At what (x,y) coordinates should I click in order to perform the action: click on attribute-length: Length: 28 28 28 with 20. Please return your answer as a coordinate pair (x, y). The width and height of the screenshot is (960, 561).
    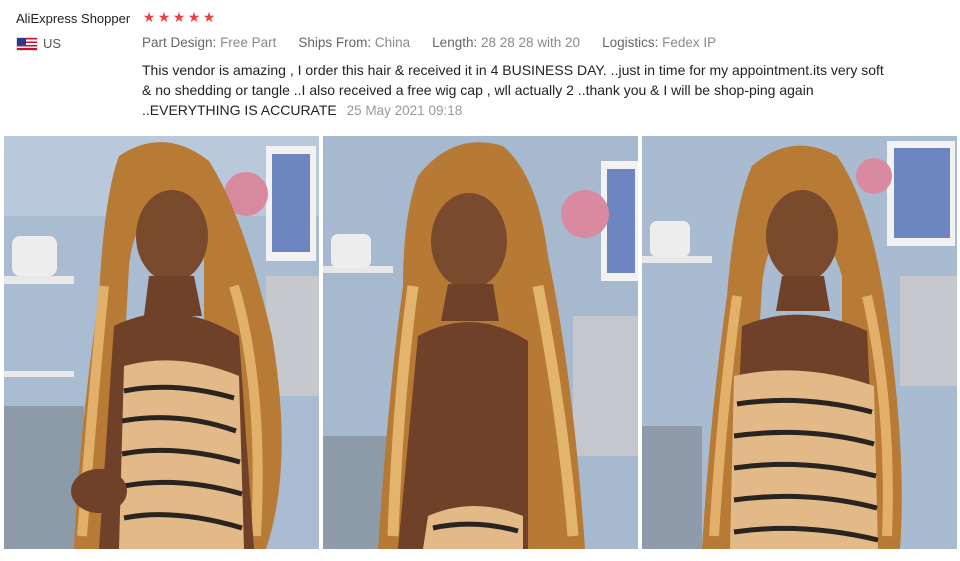
    Looking at the image, I should click on (506, 42).